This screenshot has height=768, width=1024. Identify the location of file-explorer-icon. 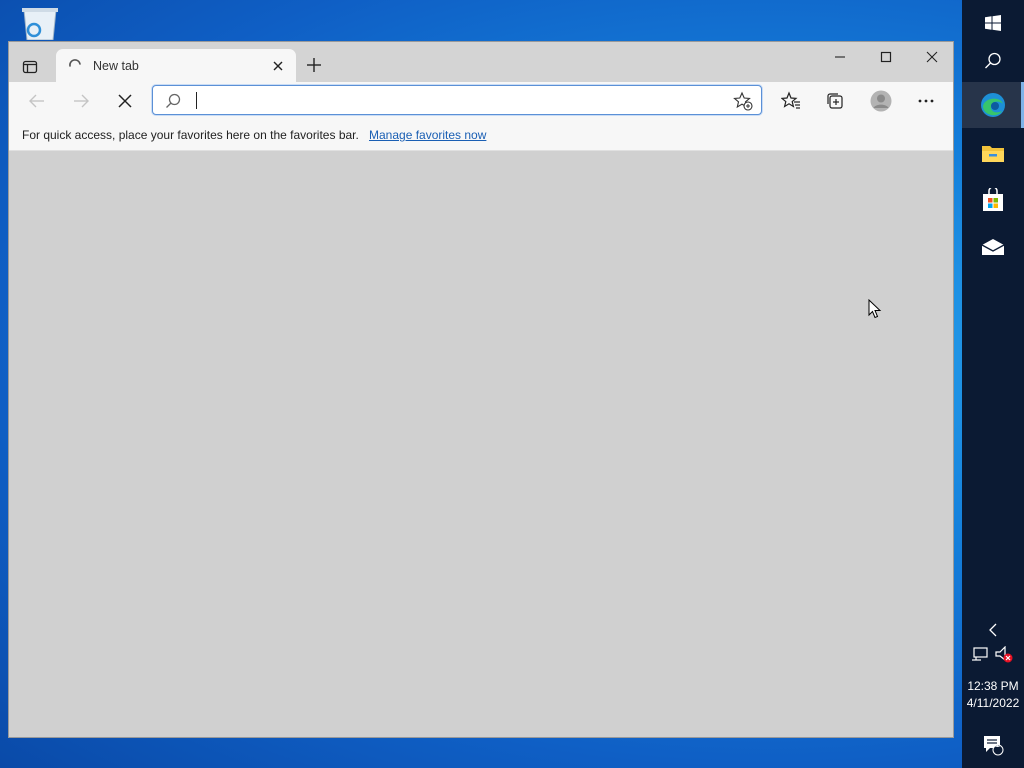
(993, 154).